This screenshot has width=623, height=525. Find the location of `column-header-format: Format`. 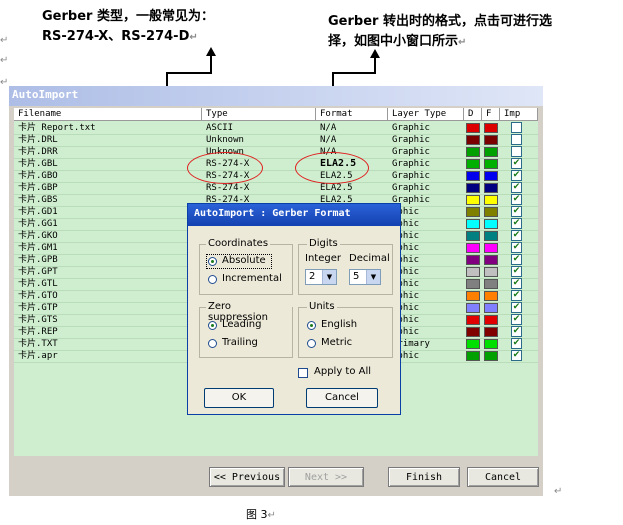

column-header-format: Format is located at coordinates (352, 114).